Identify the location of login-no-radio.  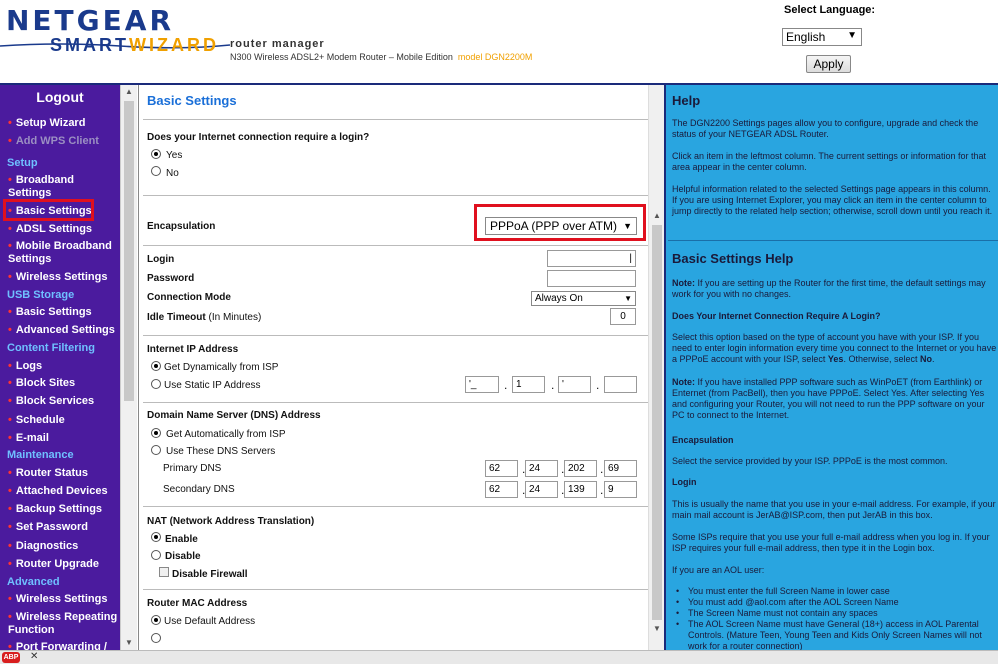
(156, 171).